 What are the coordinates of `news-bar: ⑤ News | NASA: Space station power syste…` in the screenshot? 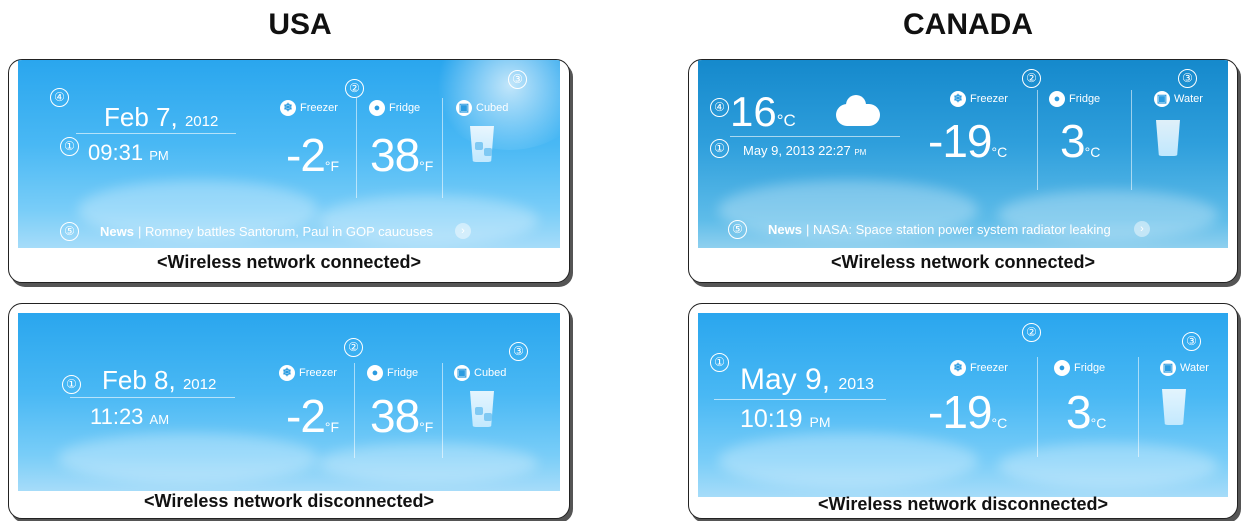 It's located at (963, 230).